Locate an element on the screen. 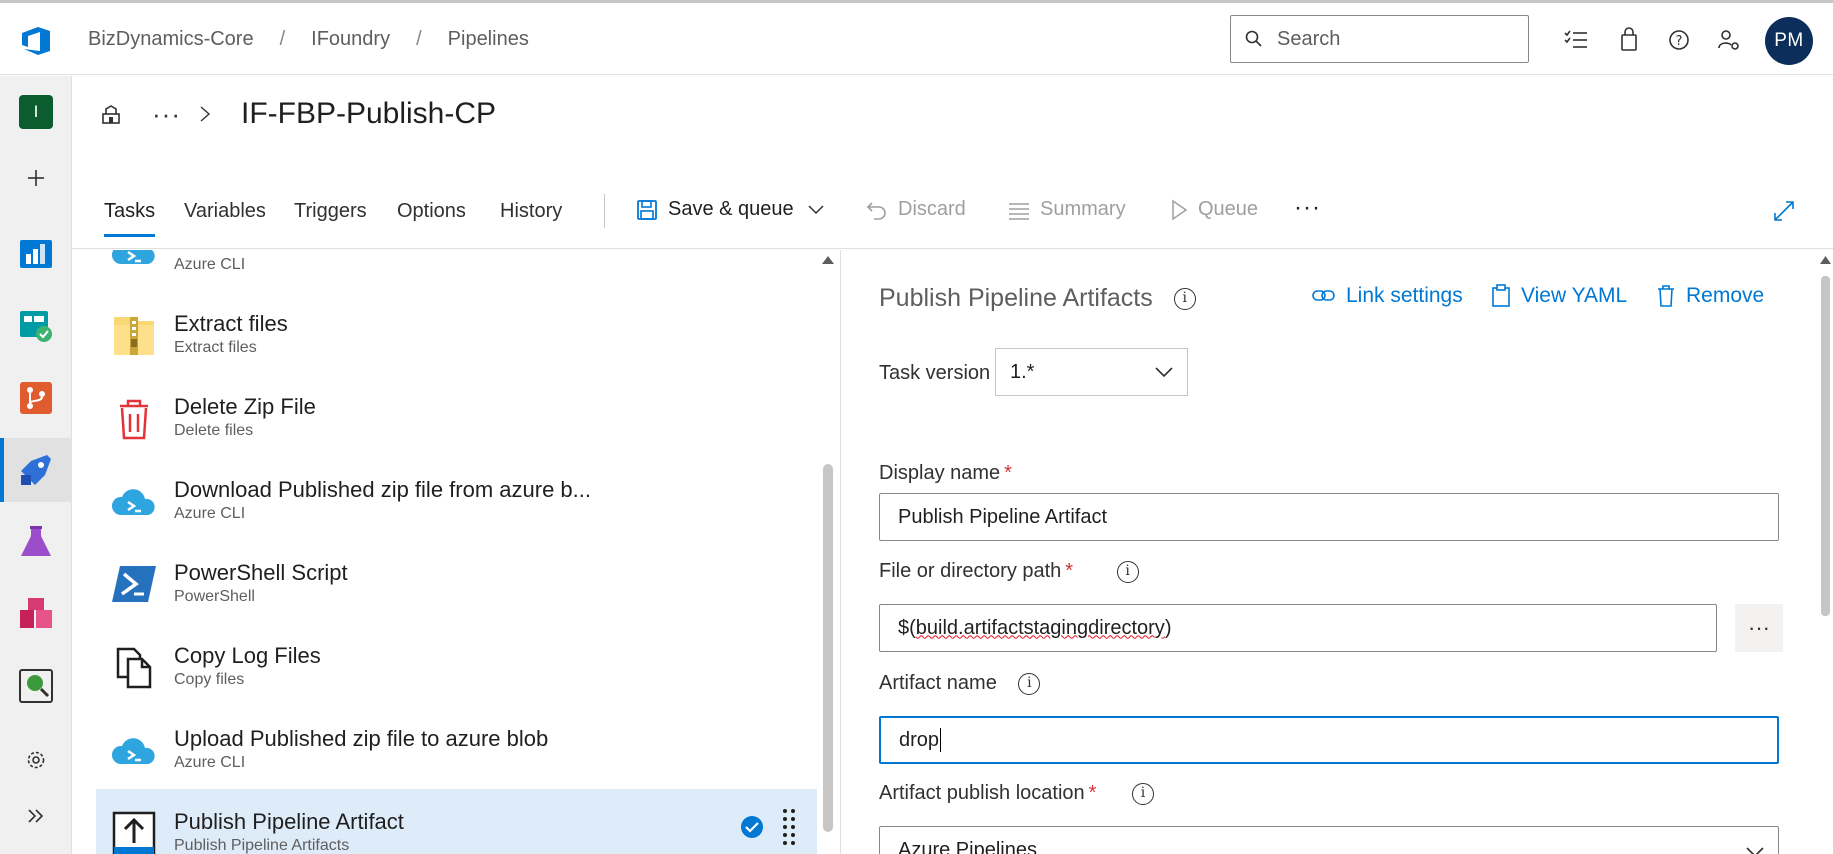  publish-location-label-text: Artifact publish location is located at coordinates (982, 793).